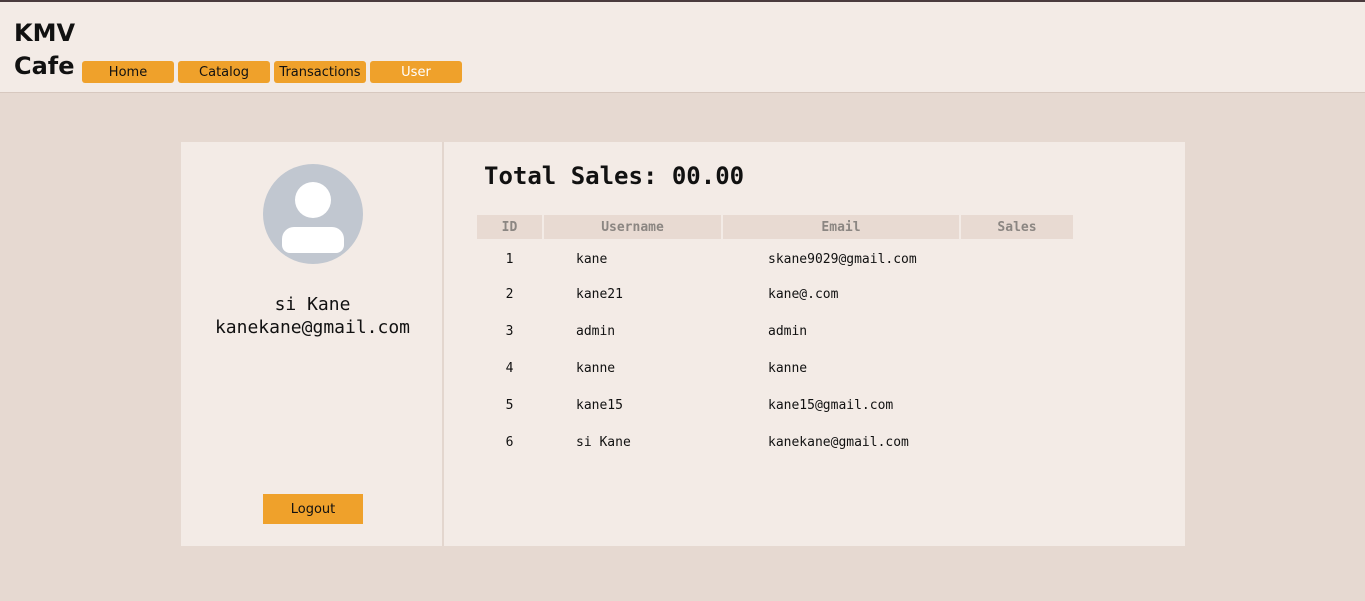 The width and height of the screenshot is (1365, 601). I want to click on cell-id: 2, so click(509, 294).